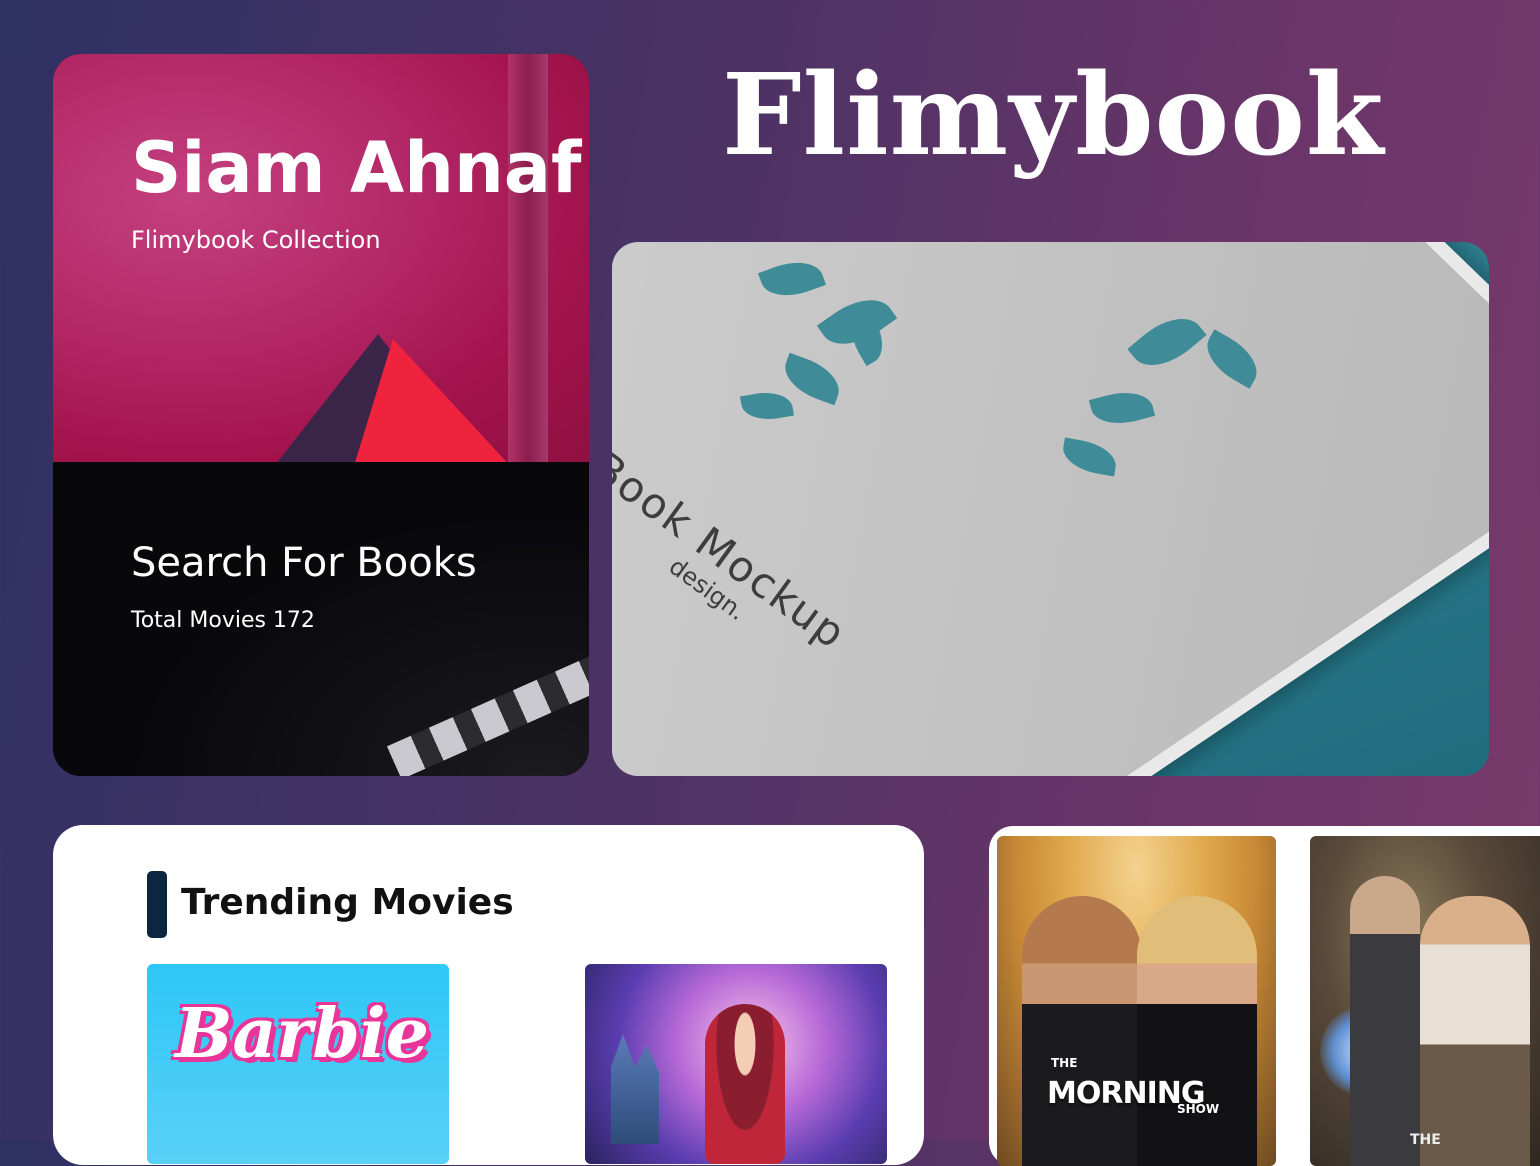  I want to click on character-illustration, so click(745, 1084).